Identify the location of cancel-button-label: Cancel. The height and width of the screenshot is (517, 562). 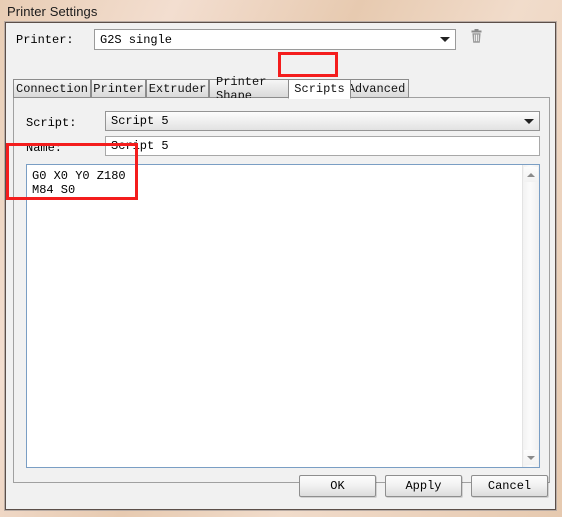
(509, 486).